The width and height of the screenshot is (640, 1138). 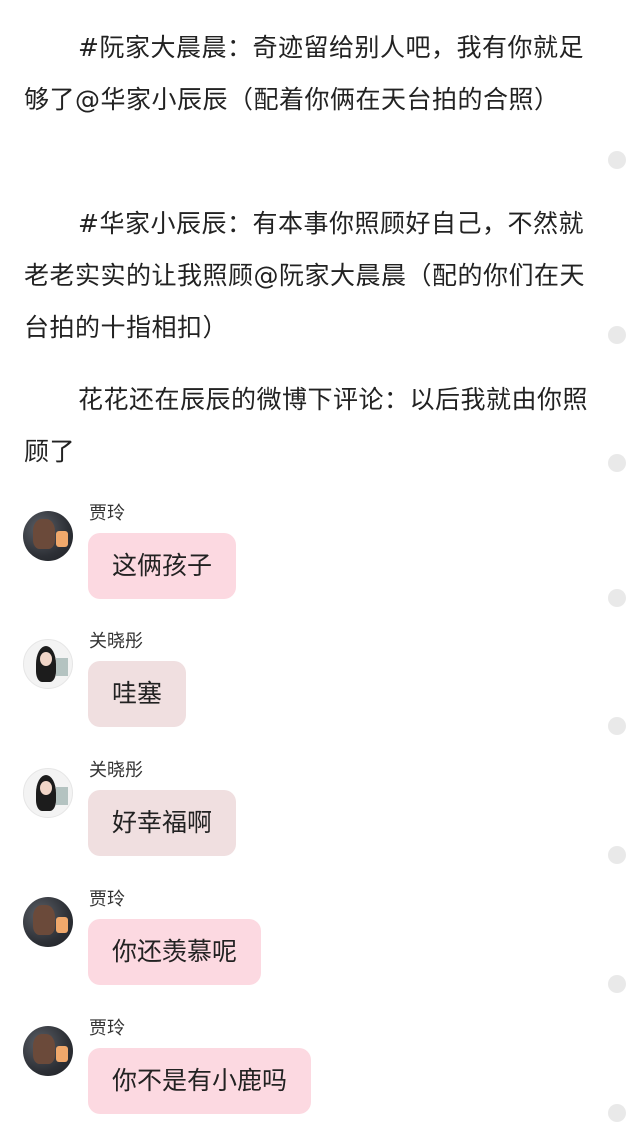 I want to click on comment-bubble: 这俩孩子, so click(x=162, y=566).